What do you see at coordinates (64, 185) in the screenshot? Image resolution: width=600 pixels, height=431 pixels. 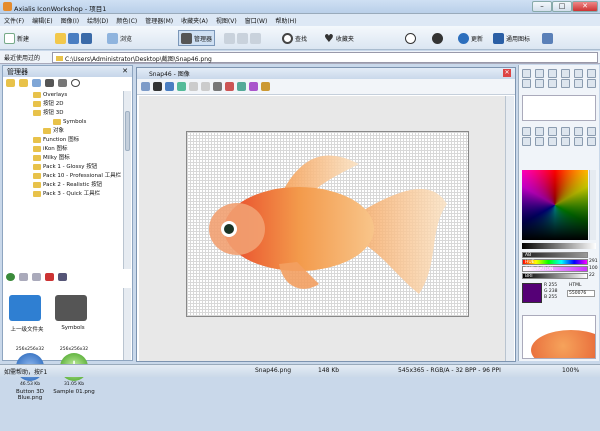 I see `tree-item: Pack 2 - Realistic 按钮` at bounding box center [64, 185].